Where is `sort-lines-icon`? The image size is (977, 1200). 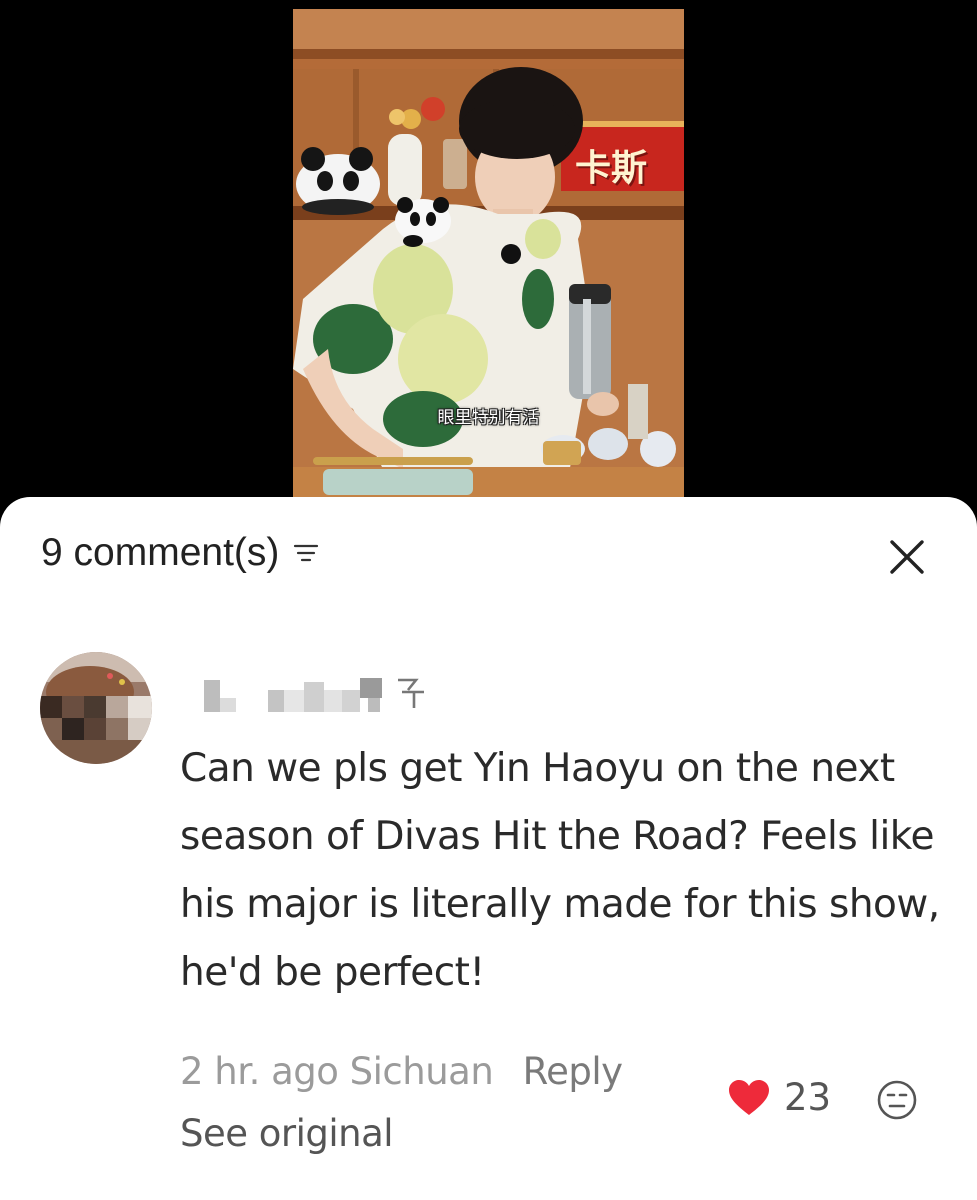 sort-lines-icon is located at coordinates (306, 553).